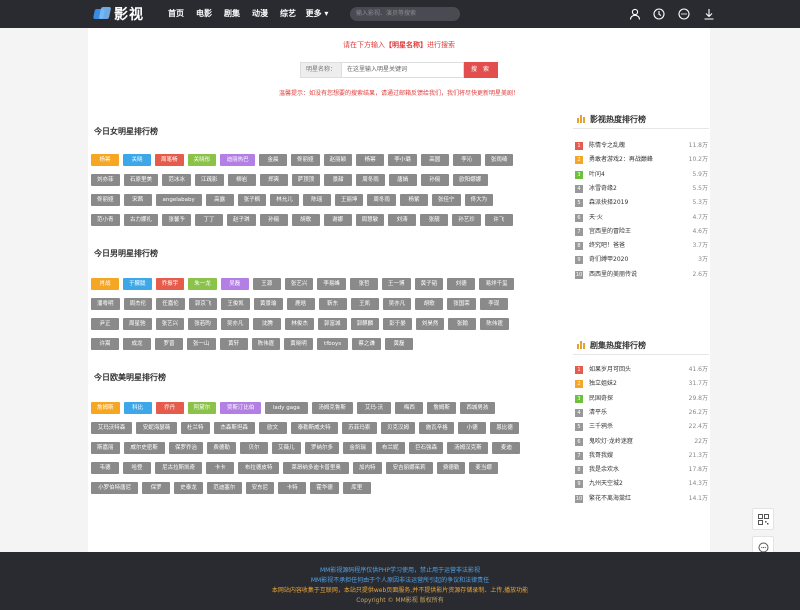 The width and height of the screenshot is (800, 610). I want to click on star-tag: 王俊凯, so click(235, 304).